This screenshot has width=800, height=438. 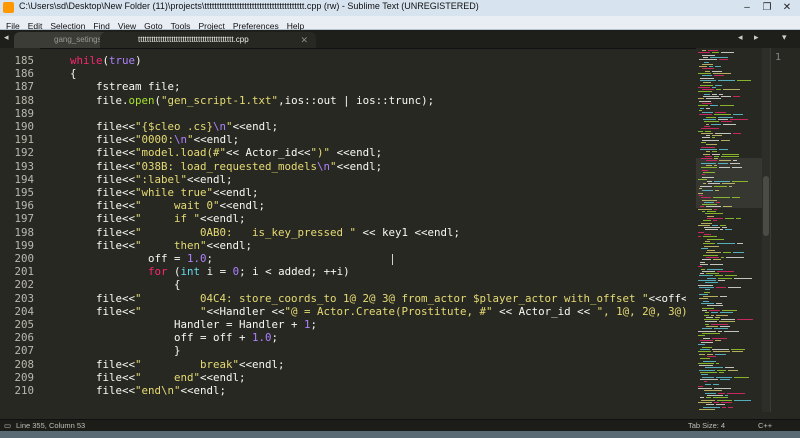 I want to click on panel-toggle-icon: ▭, so click(x=7, y=425).